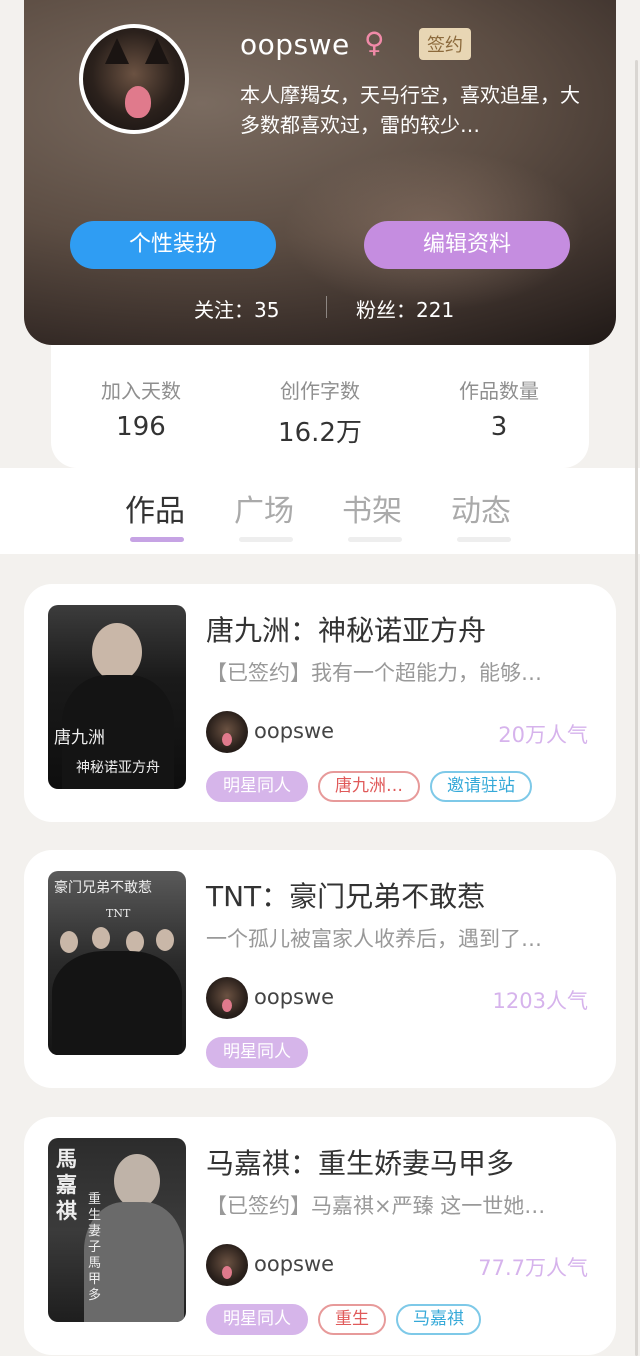  I want to click on female-icon: ♀, so click(374, 42).